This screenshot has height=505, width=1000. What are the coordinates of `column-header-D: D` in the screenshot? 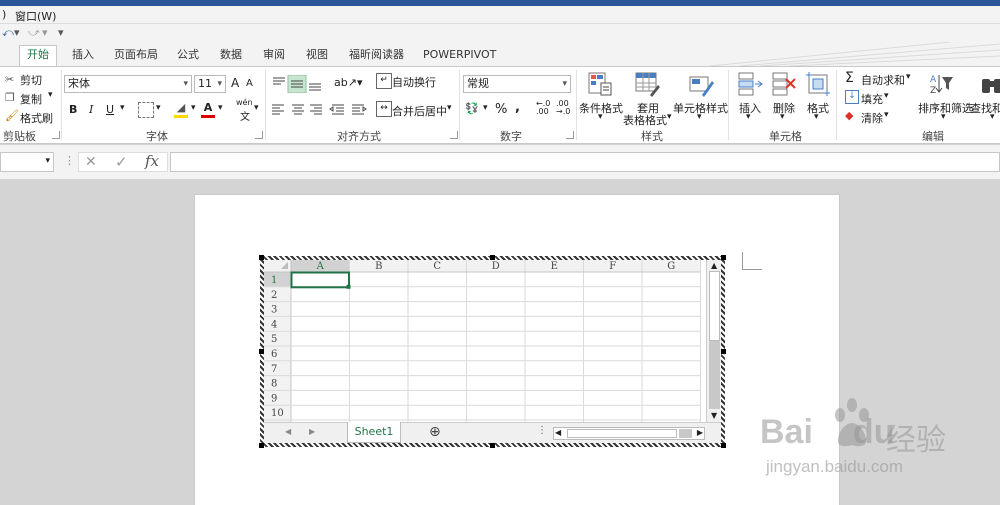 It's located at (496, 266).